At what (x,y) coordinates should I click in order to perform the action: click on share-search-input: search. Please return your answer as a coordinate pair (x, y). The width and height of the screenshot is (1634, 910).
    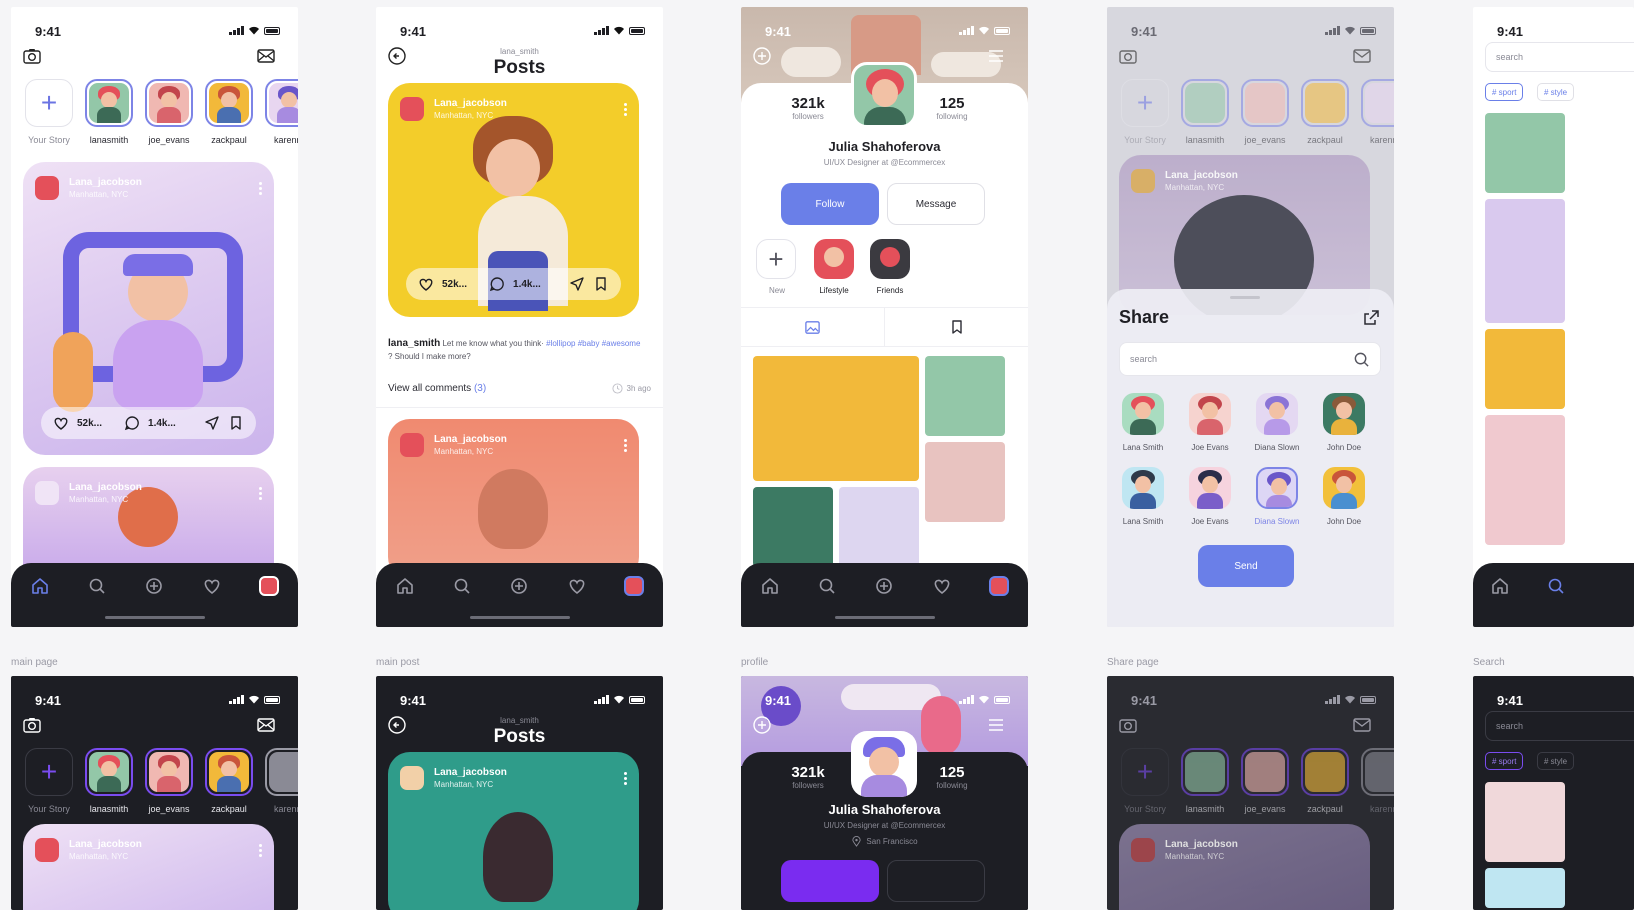
    Looking at the image, I should click on (1250, 359).